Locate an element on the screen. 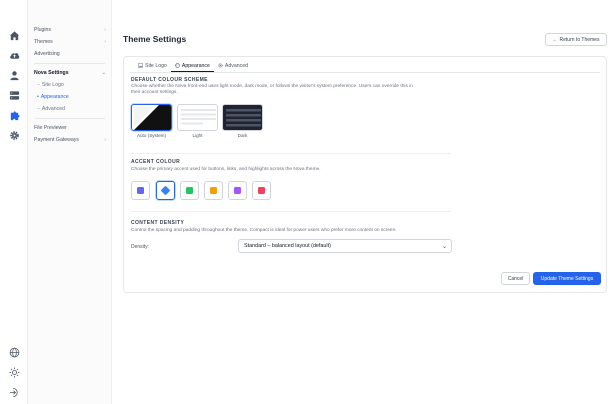 The height and width of the screenshot is (404, 616). sidebar-item-label: Appearance is located at coordinates (54, 97).